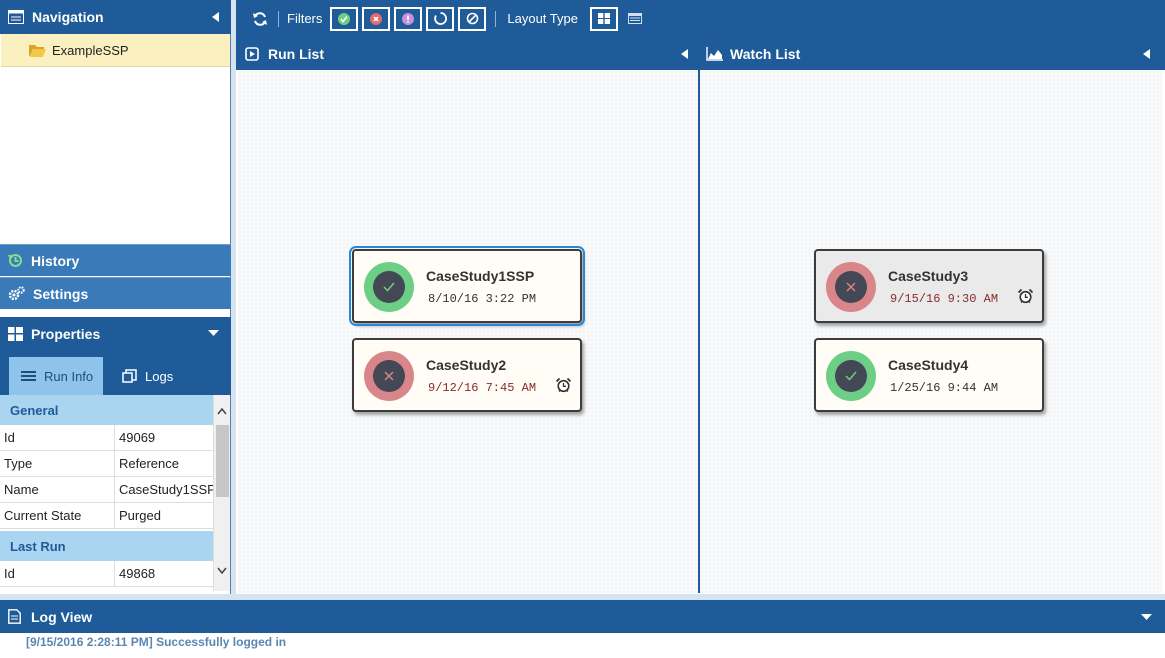 This screenshot has height=658, width=1165. What do you see at coordinates (69, 376) in the screenshot?
I see `tab-run-info-label: Run Info` at bounding box center [69, 376].